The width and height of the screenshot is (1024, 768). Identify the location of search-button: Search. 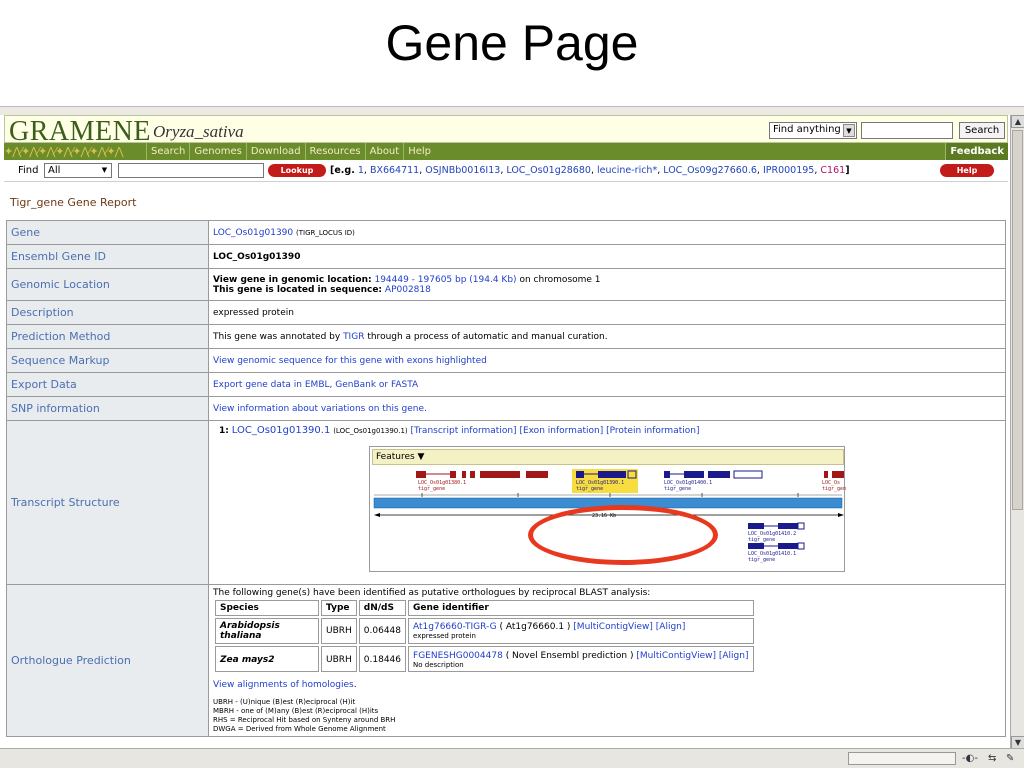
(982, 130).